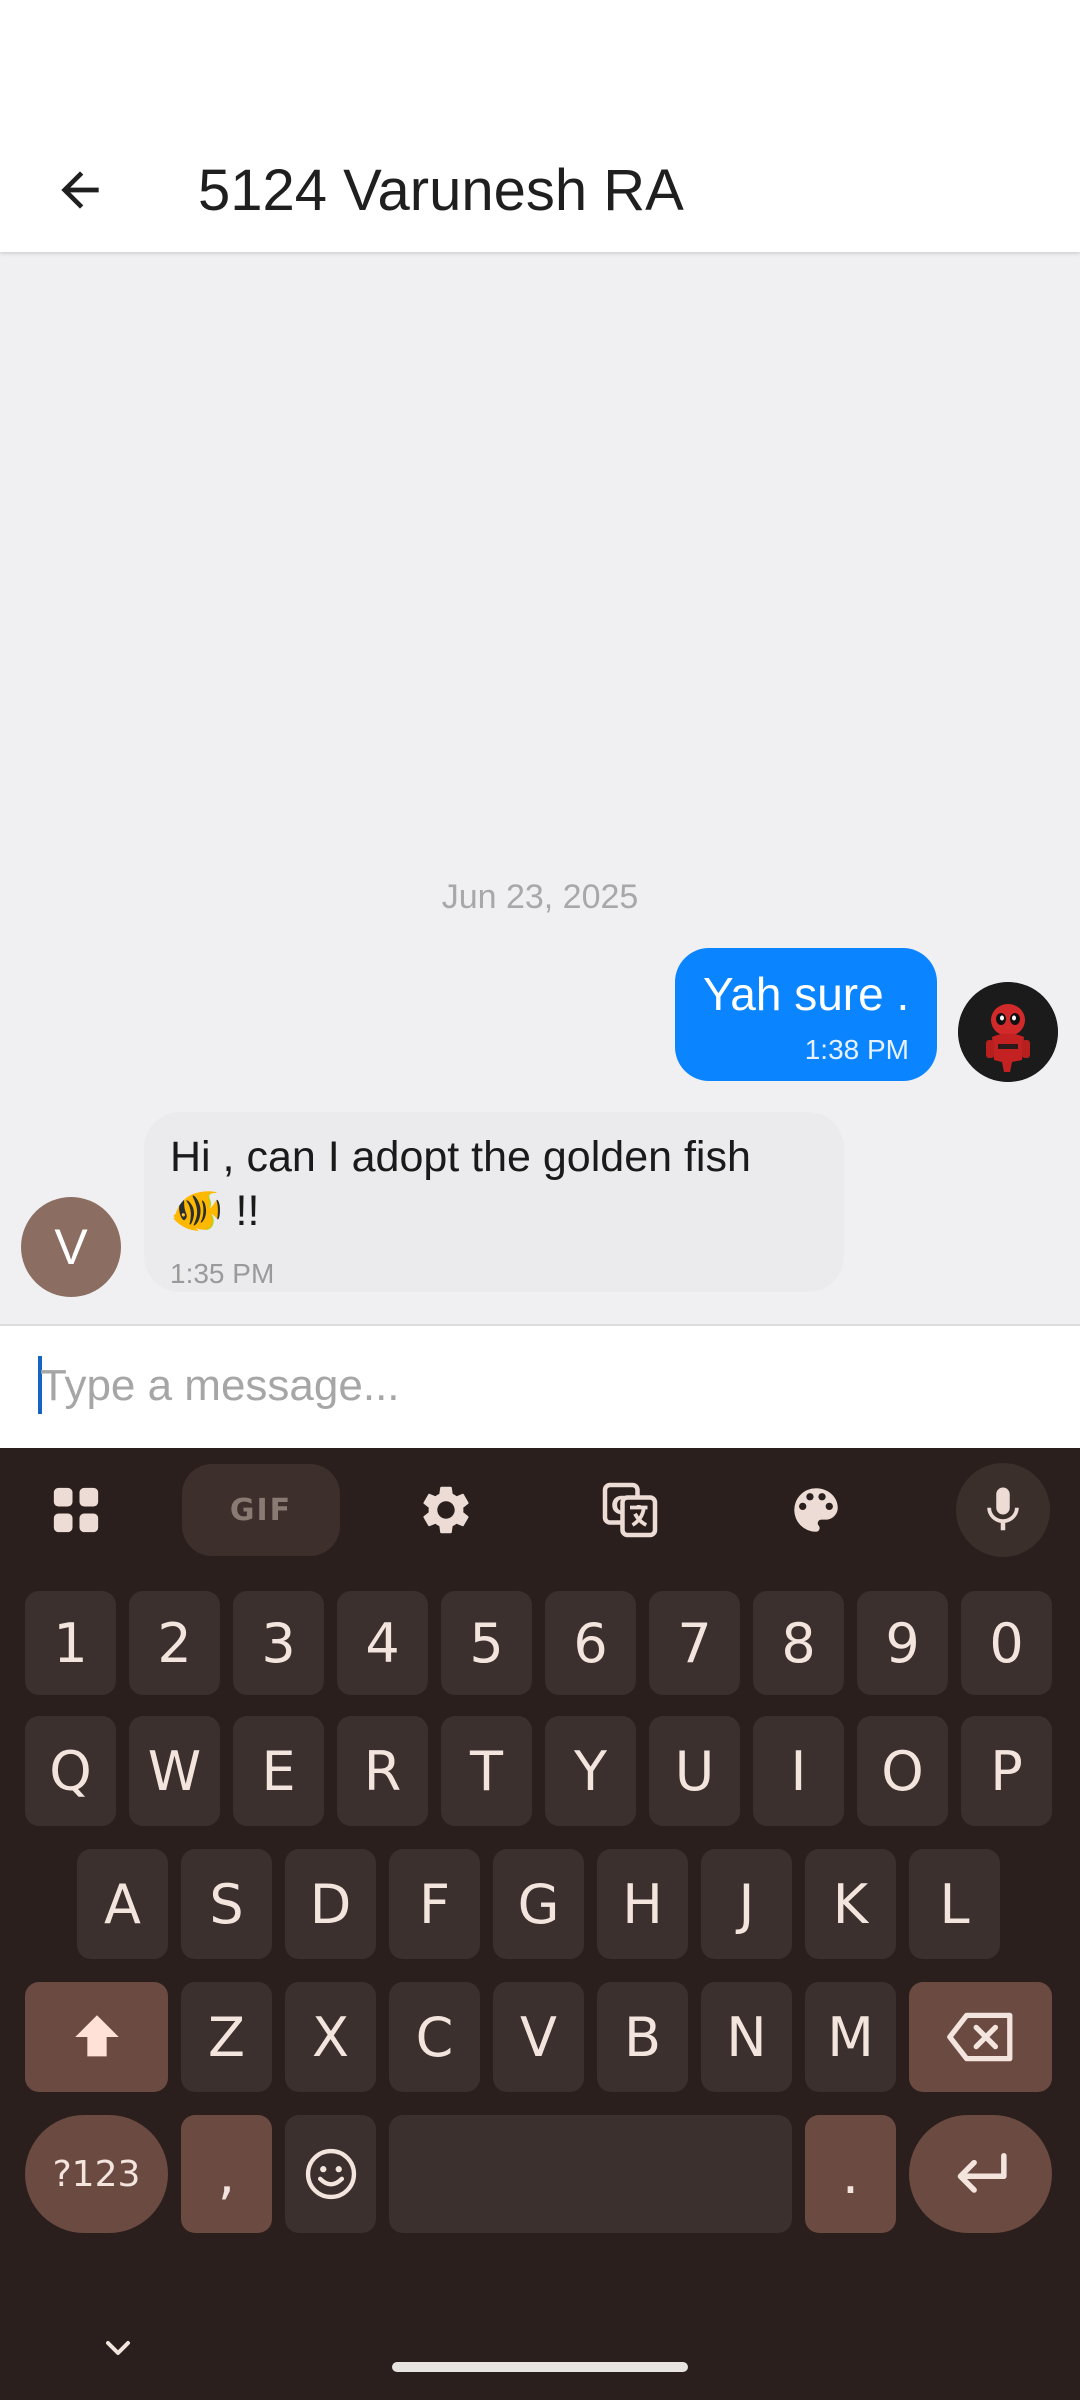  I want to click on key-2: 2, so click(174, 1643).